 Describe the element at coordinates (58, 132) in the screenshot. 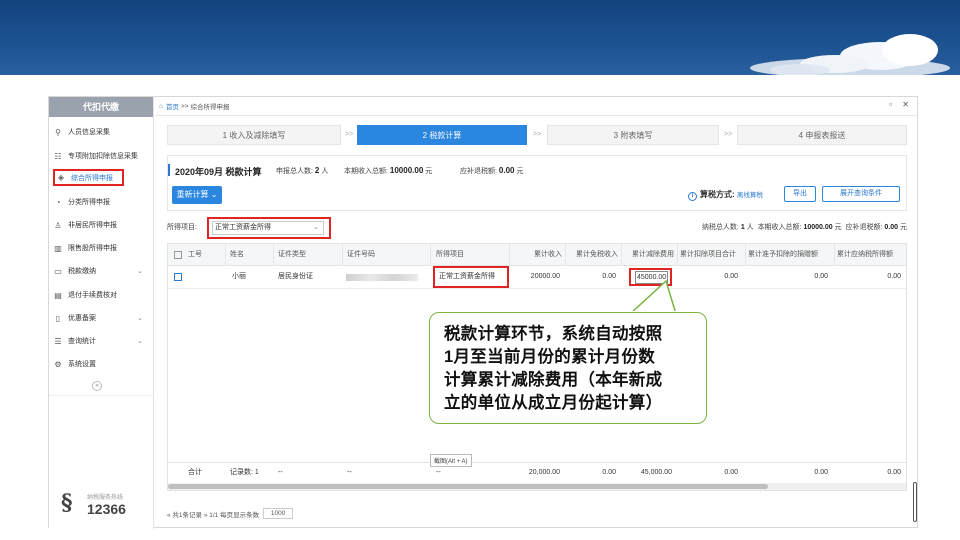

I see `person-icon: ⚲` at that location.